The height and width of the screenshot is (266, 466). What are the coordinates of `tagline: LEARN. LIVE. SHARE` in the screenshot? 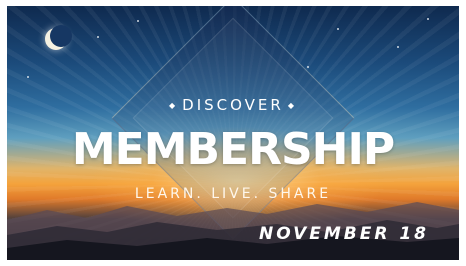 It's located at (233, 194).